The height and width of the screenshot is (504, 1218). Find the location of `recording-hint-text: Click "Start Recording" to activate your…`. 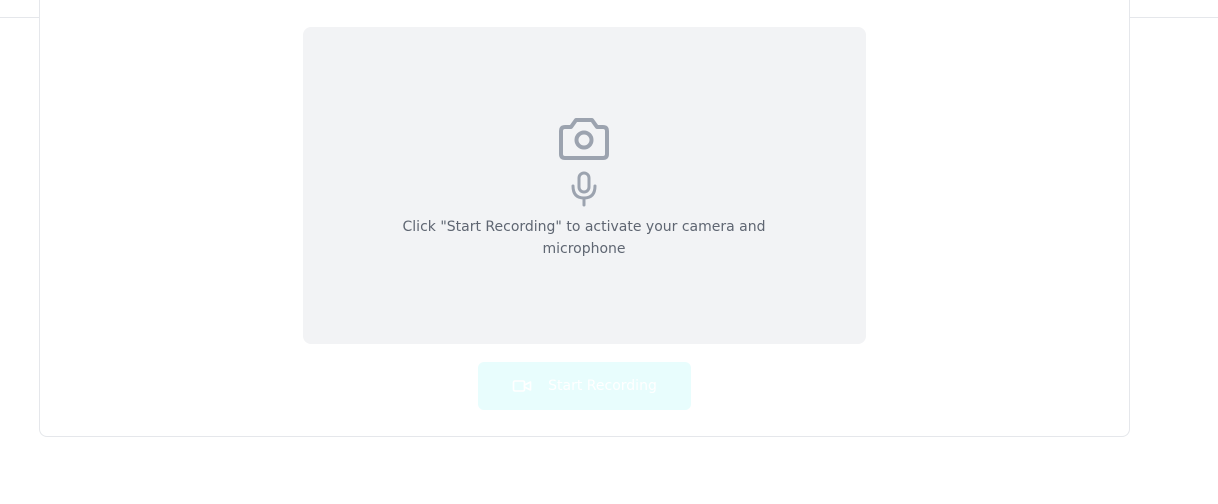

recording-hint-text: Click "Start Recording" to activate your… is located at coordinates (584, 238).